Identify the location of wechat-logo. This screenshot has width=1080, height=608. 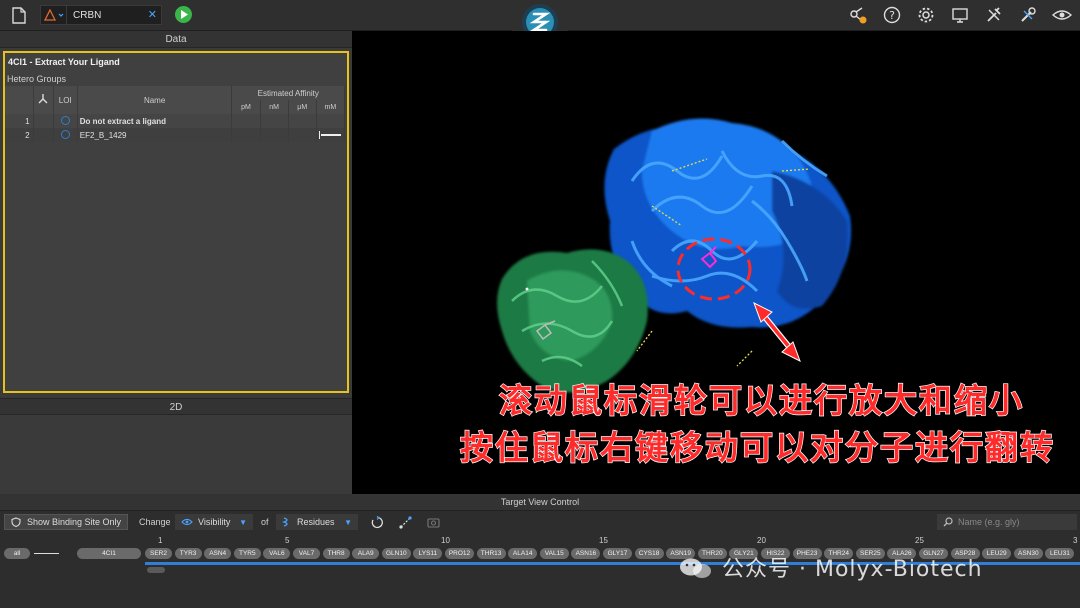
(697, 568).